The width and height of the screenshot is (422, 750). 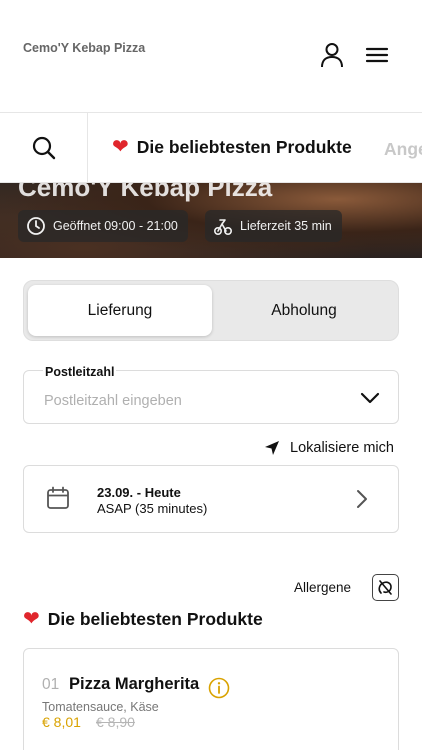 I want to click on category-bar: ❤ Die beliebtesten Produkte Ange, so click(x=211, y=147).